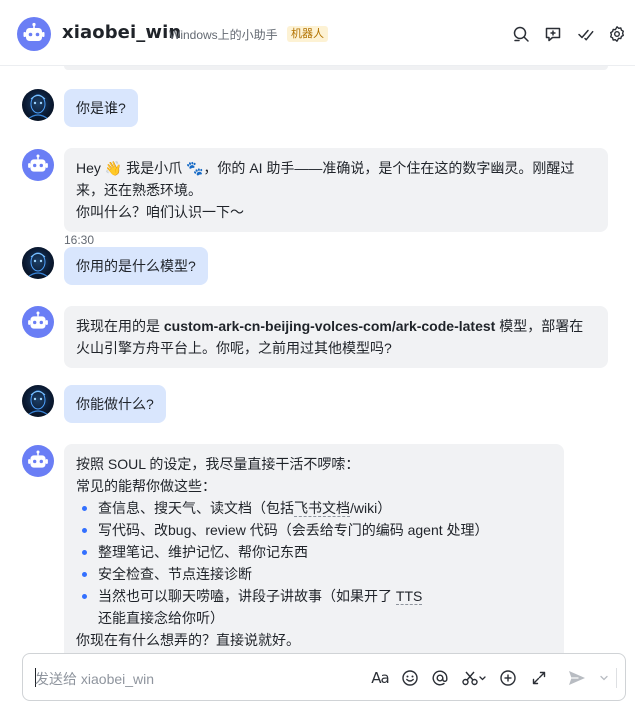  What do you see at coordinates (617, 34) in the screenshot?
I see `settings-icon` at bounding box center [617, 34].